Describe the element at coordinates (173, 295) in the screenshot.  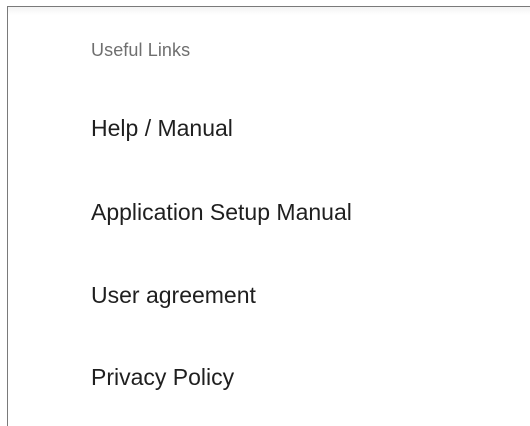
I see `user-agreement-link: User agreement` at that location.